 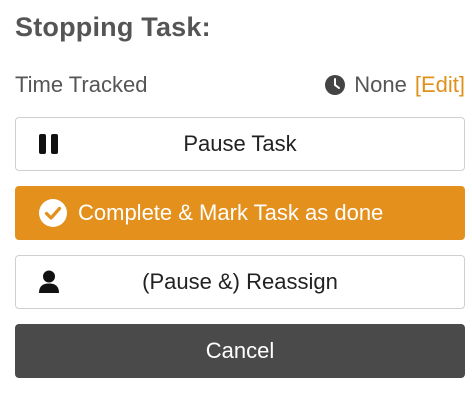 I want to click on complete-task-label: Complete & Mark Task as done, so click(x=231, y=212).